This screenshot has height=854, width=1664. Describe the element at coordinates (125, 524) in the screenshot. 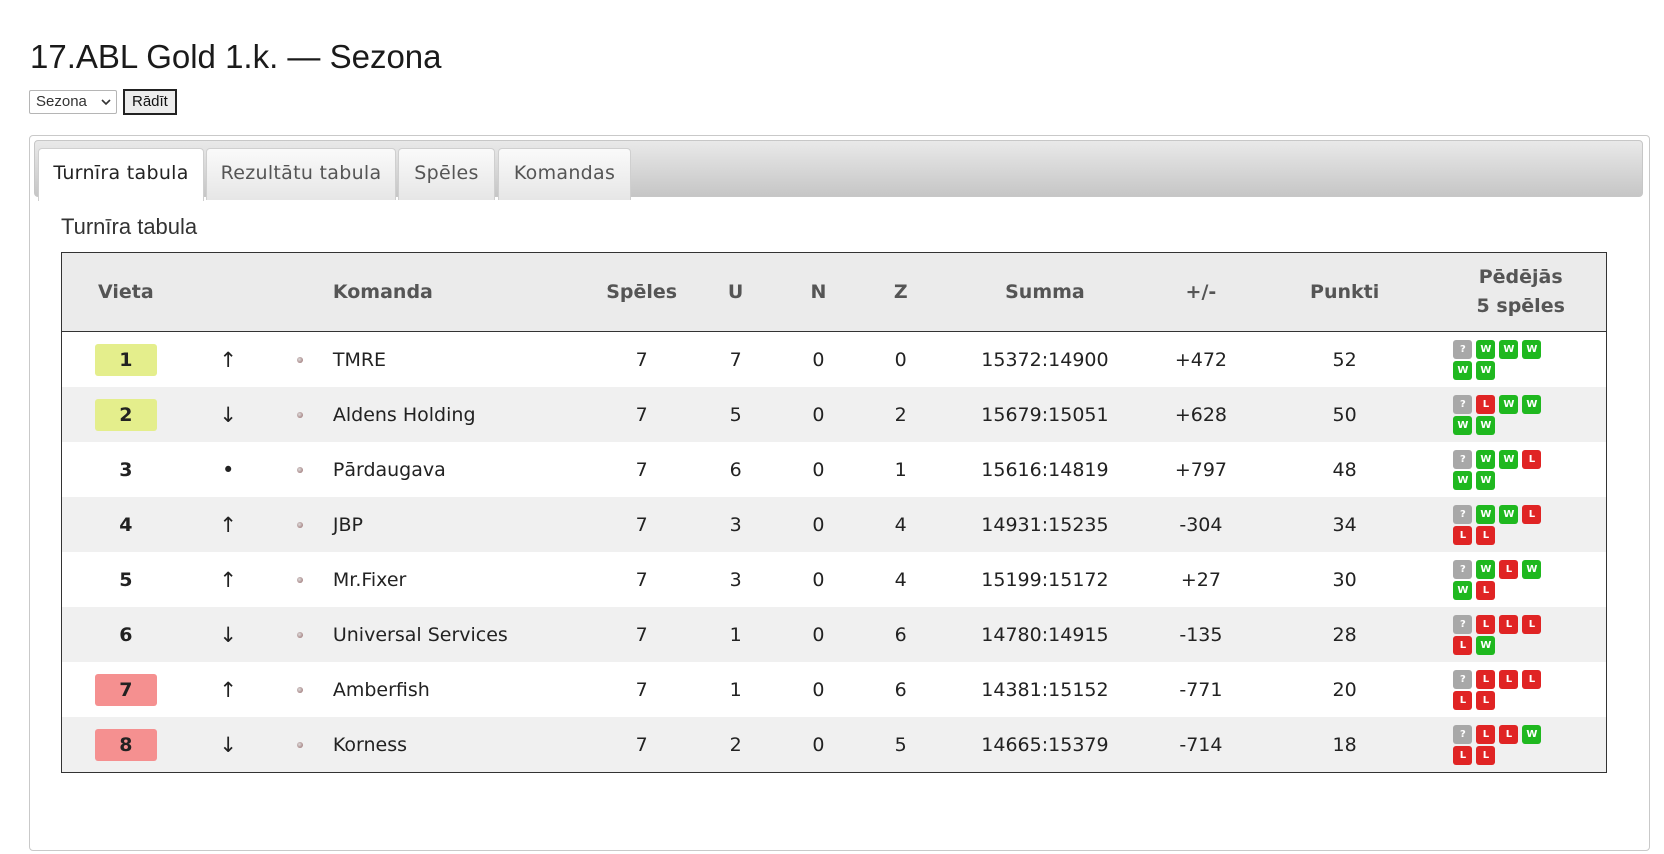

I see `place-cell: 4` at that location.